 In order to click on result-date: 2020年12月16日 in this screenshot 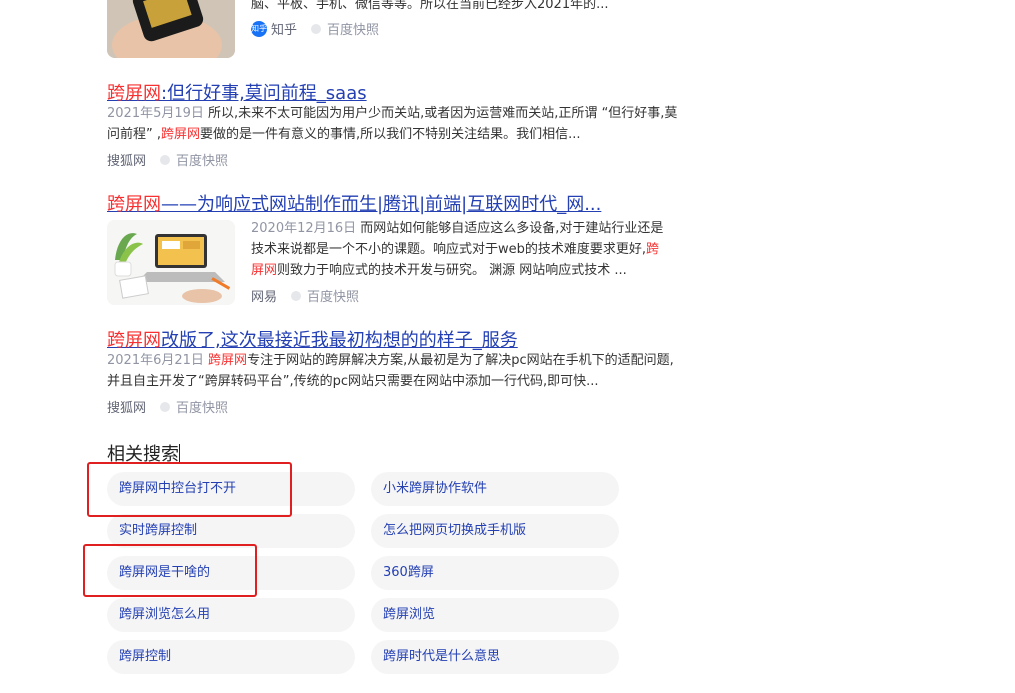, I will do `click(304, 228)`.